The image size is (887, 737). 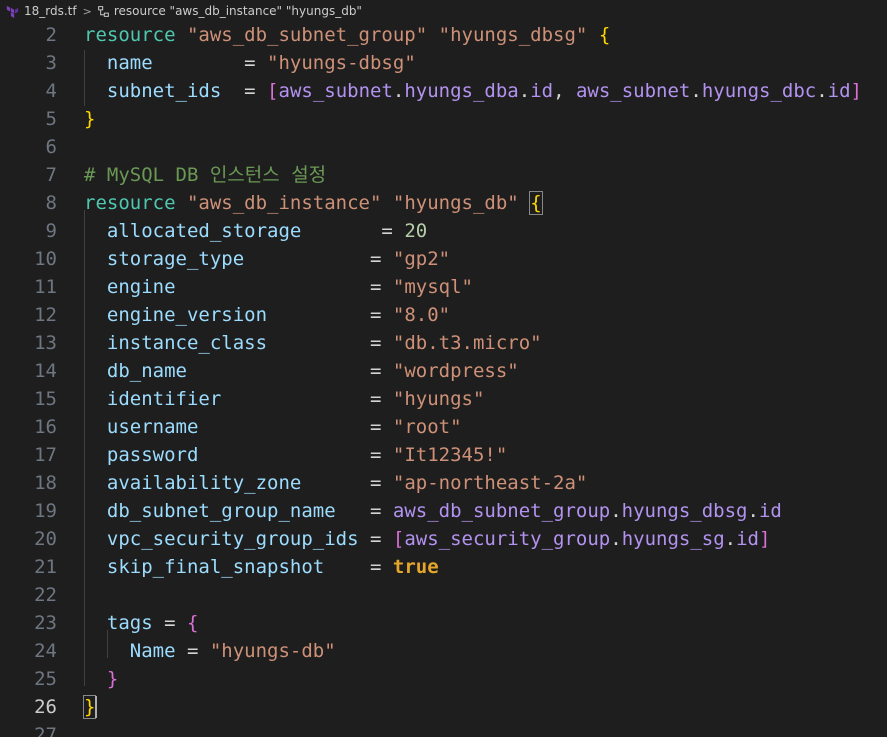 I want to click on breadcrumb-file: 18_rds.tf, so click(x=50, y=11).